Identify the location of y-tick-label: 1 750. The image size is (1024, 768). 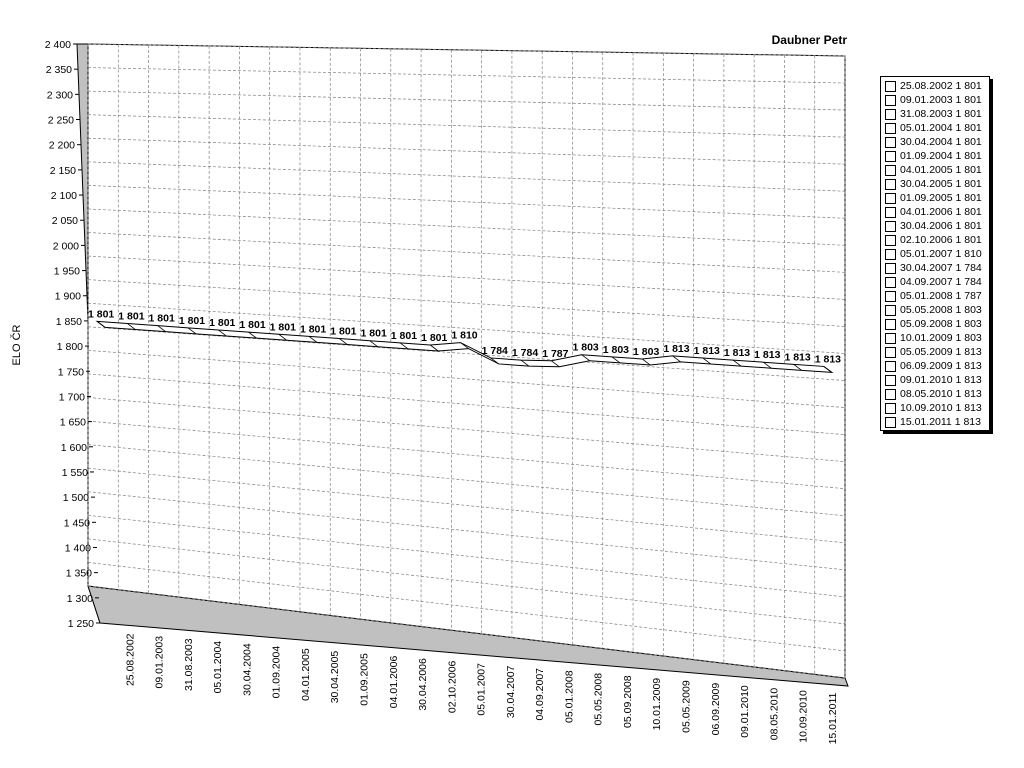
(71, 372).